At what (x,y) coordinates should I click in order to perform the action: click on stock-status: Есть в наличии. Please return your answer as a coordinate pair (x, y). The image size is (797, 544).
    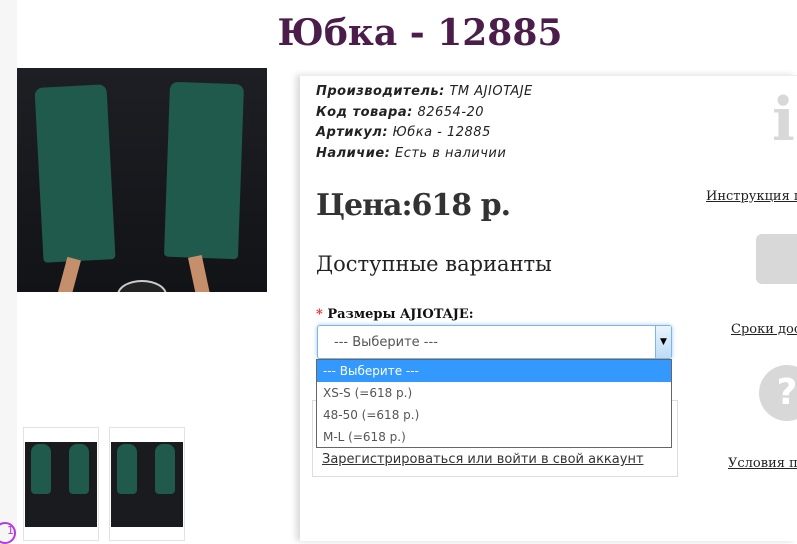
    Looking at the image, I should click on (450, 153).